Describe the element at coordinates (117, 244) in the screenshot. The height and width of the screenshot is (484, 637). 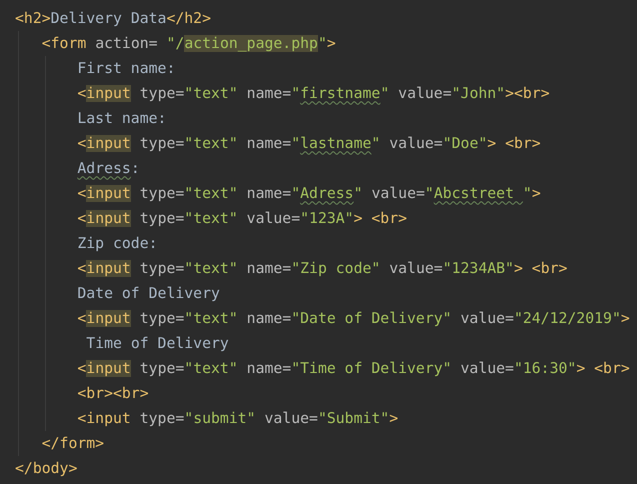
I see `code-line: Zip code:` at that location.